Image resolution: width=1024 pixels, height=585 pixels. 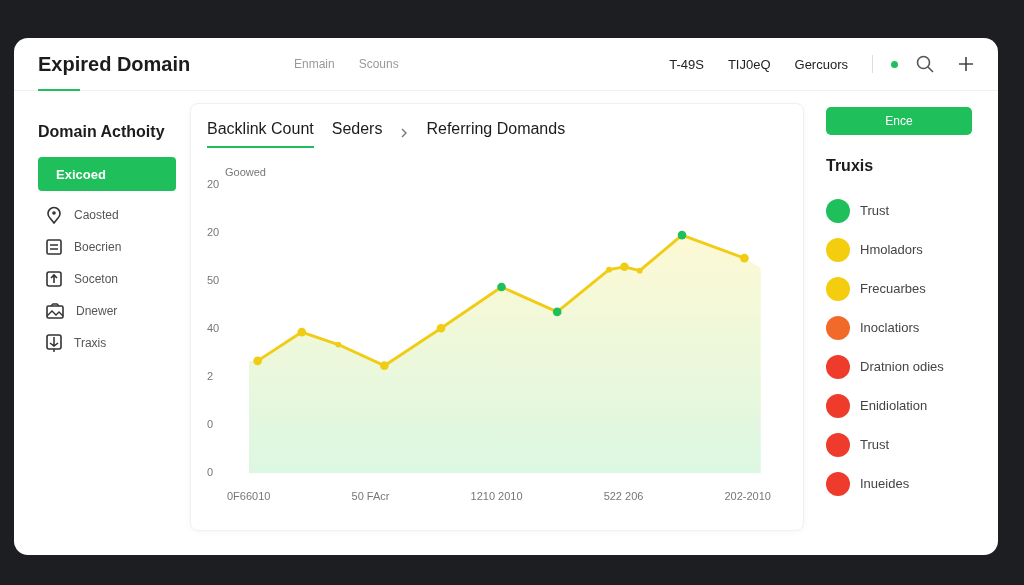 What do you see at coordinates (966, 64) in the screenshot?
I see `plus-icon` at bounding box center [966, 64].